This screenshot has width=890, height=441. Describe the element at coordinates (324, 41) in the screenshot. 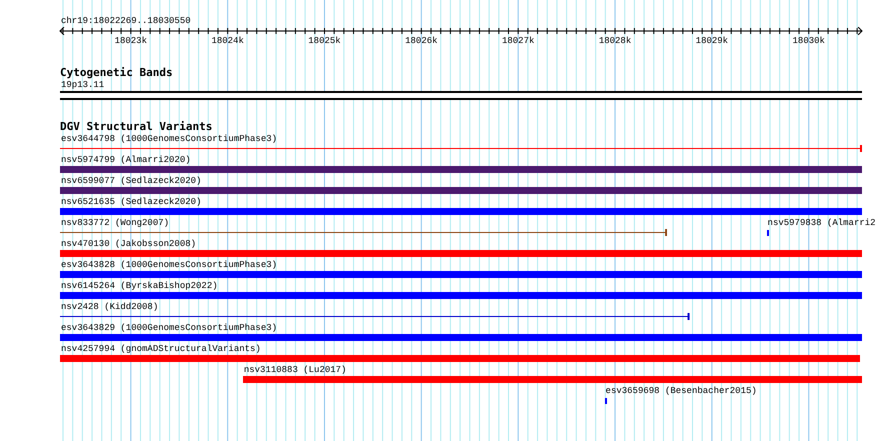

I see `ruler-label: 18025k` at that location.